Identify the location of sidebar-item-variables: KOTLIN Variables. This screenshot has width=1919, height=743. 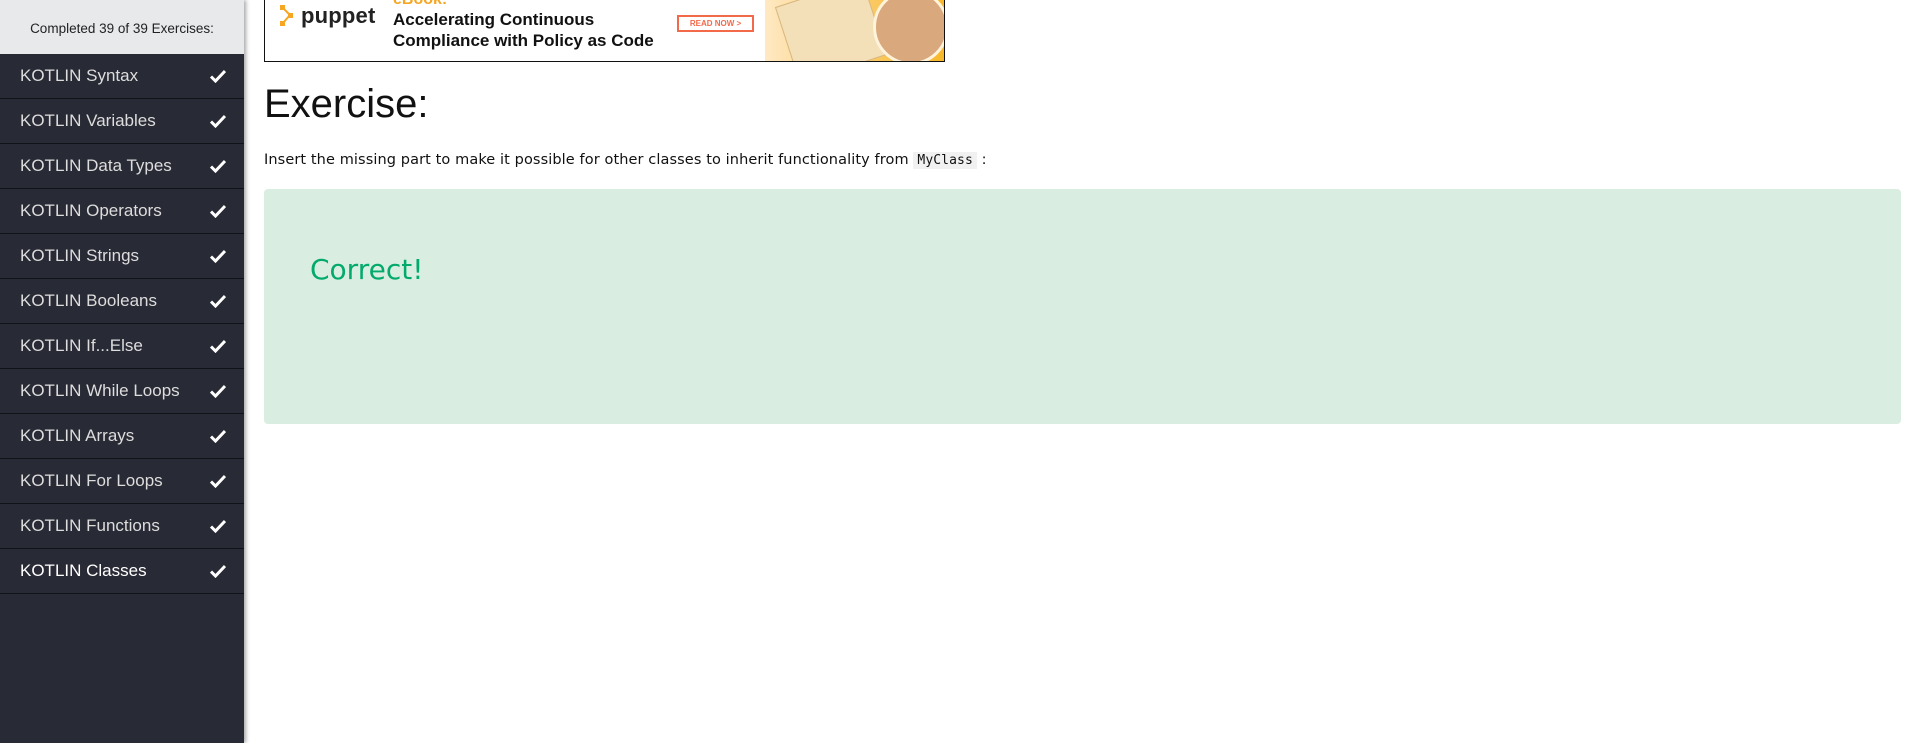
(122, 121).